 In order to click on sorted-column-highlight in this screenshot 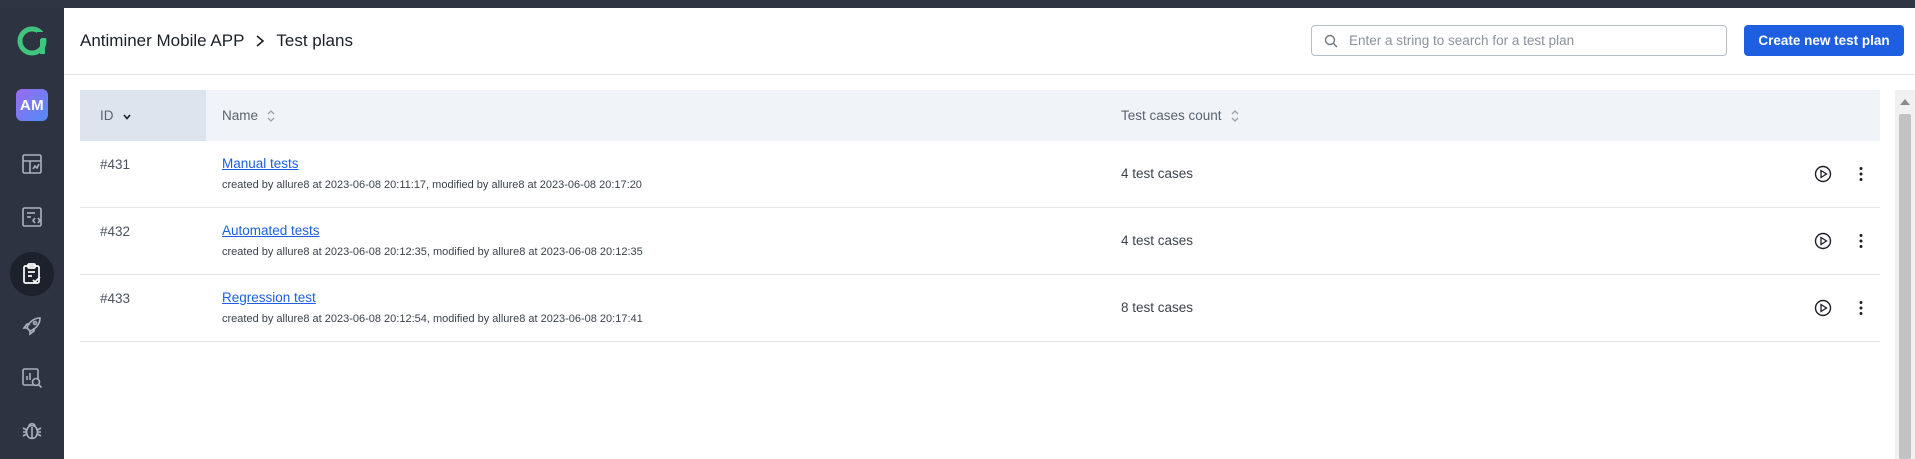, I will do `click(143, 115)`.